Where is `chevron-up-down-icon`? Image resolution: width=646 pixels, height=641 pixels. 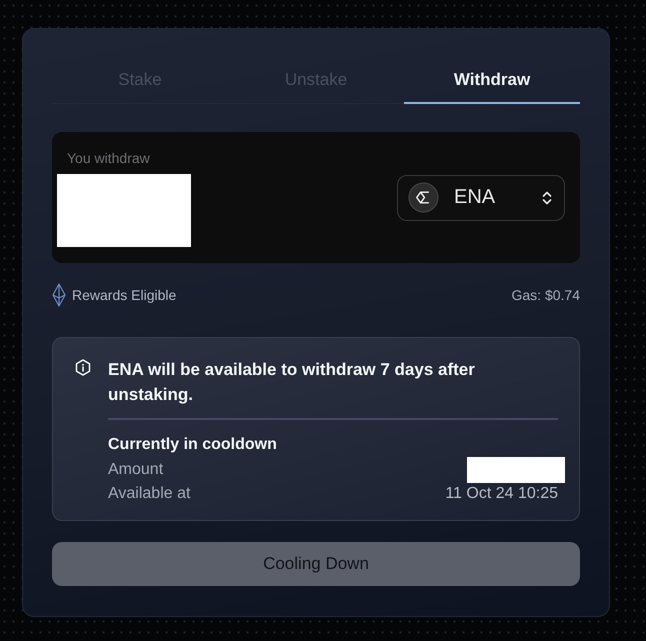 chevron-up-down-icon is located at coordinates (547, 198).